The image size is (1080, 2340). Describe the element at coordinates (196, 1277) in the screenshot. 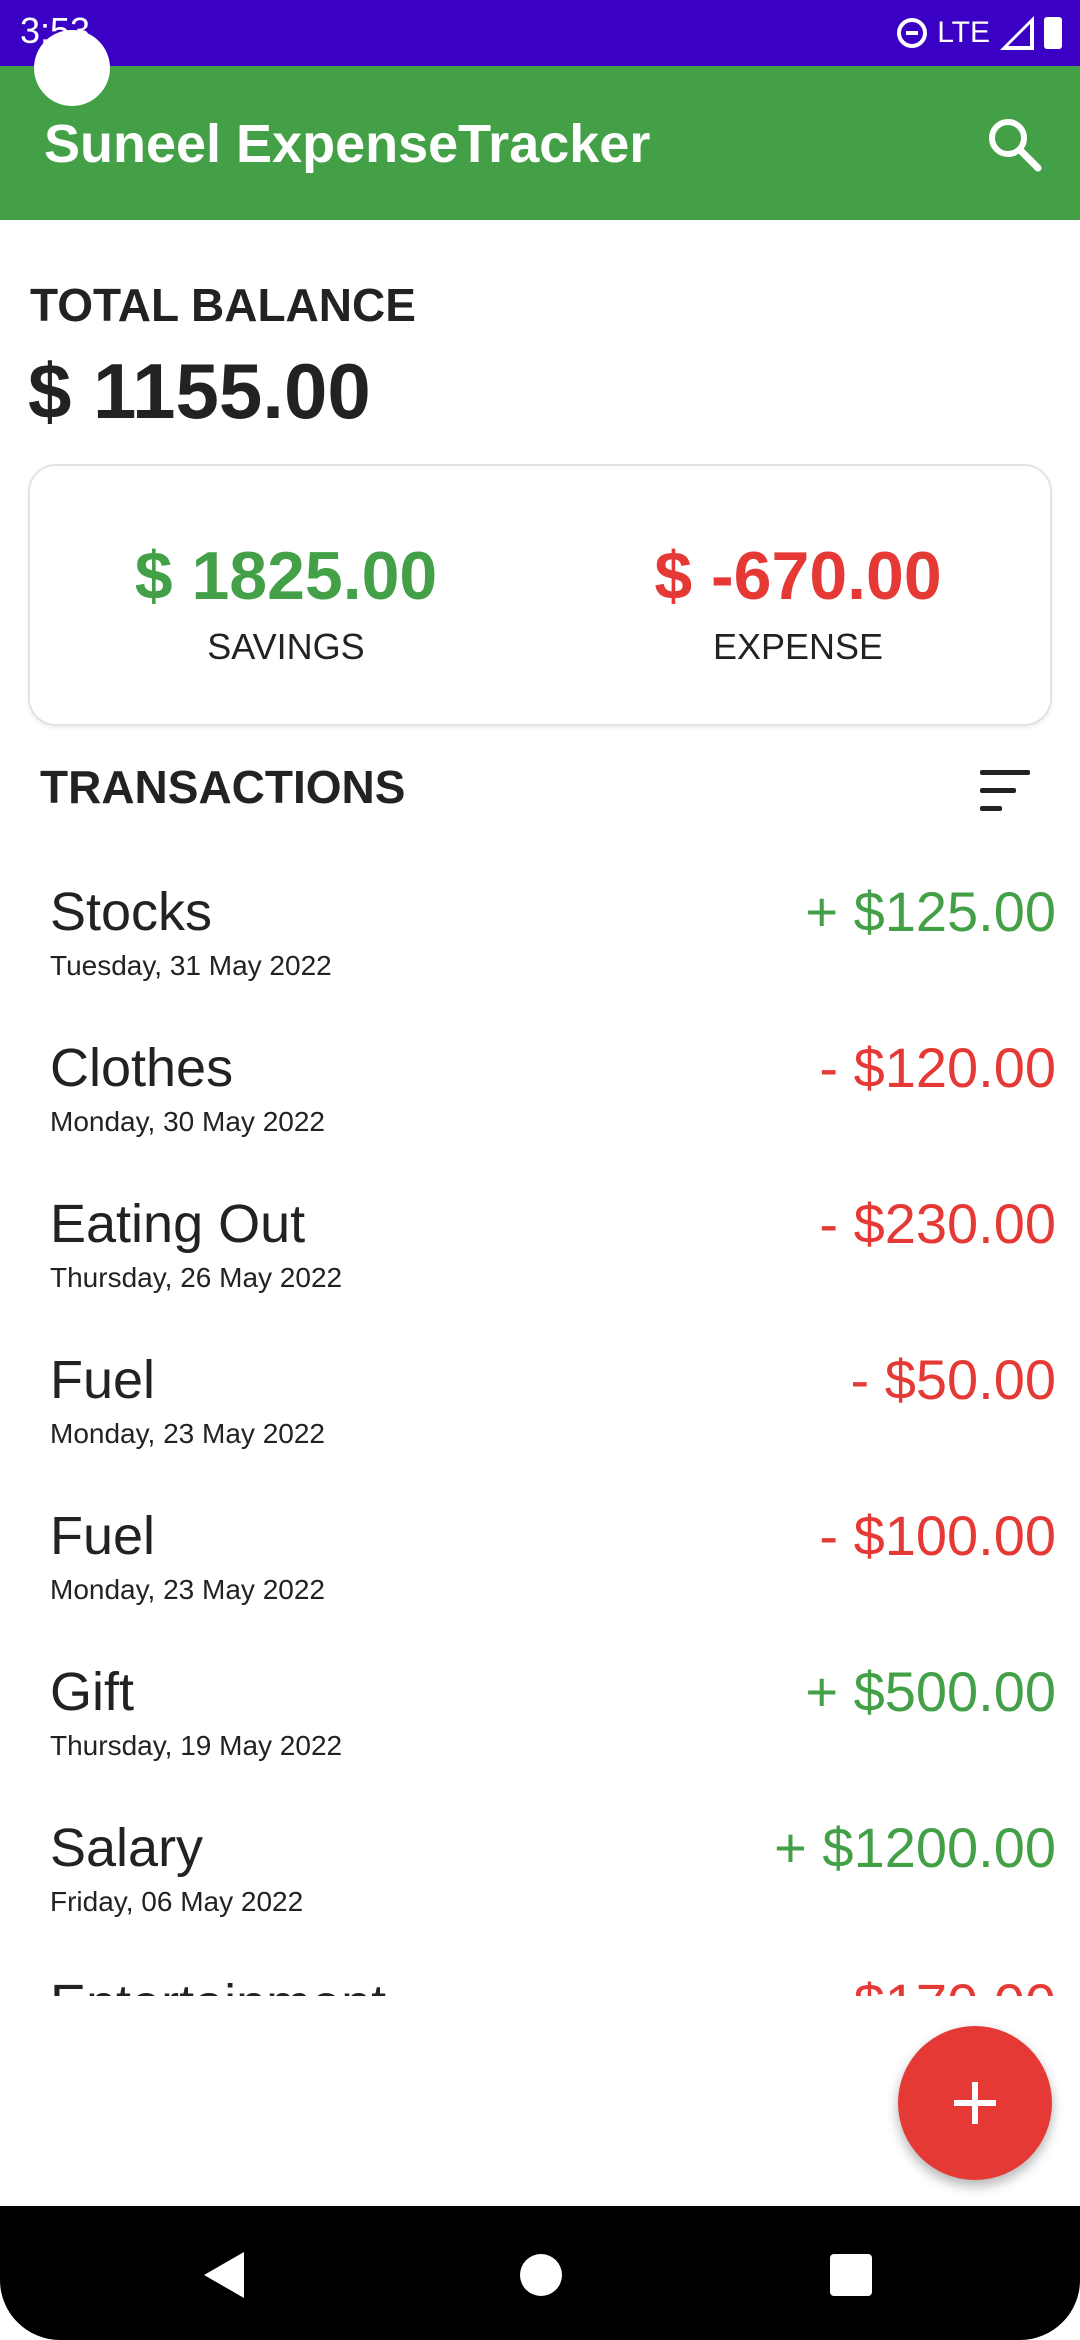

I see `transaction-date: Thursday, 26 May 2022` at that location.